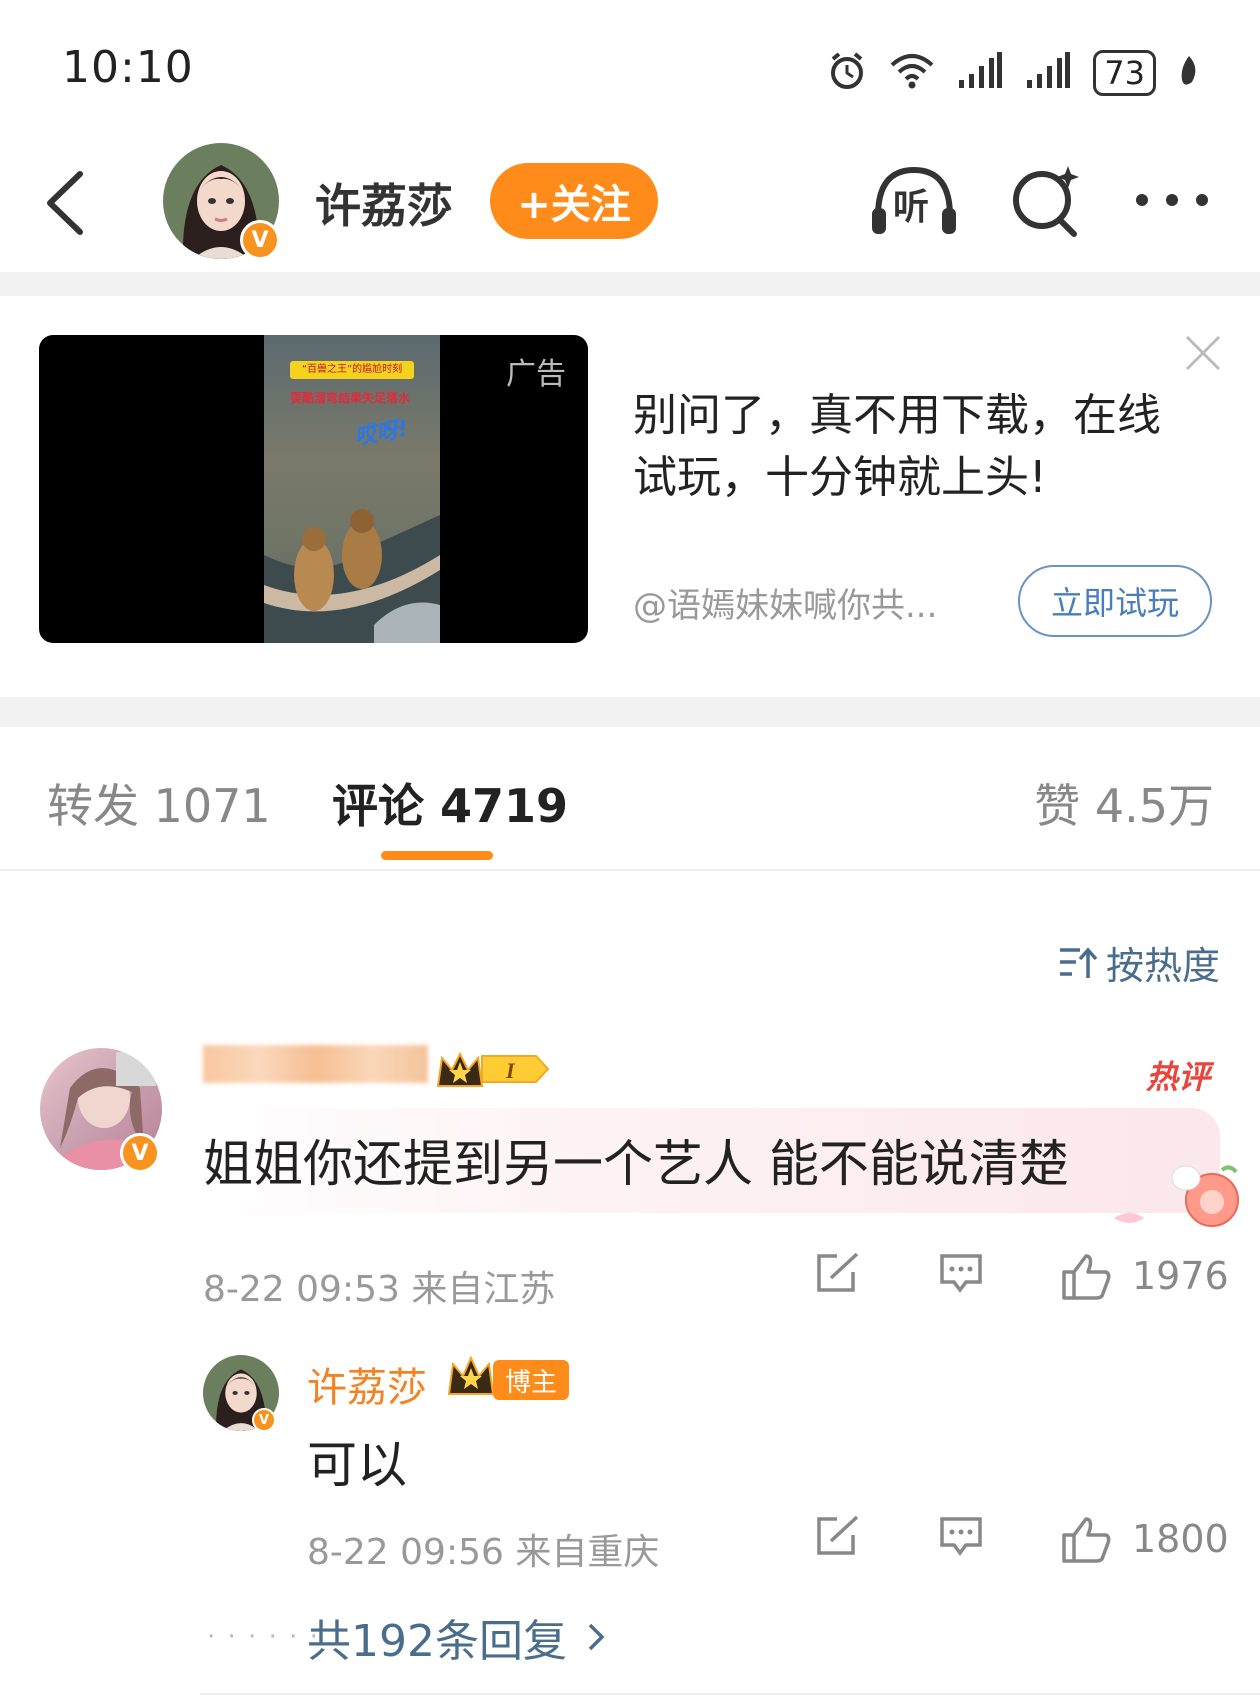 The width and height of the screenshot is (1260, 1705). I want to click on more-replies-label: 共192条回复, so click(437, 1641).